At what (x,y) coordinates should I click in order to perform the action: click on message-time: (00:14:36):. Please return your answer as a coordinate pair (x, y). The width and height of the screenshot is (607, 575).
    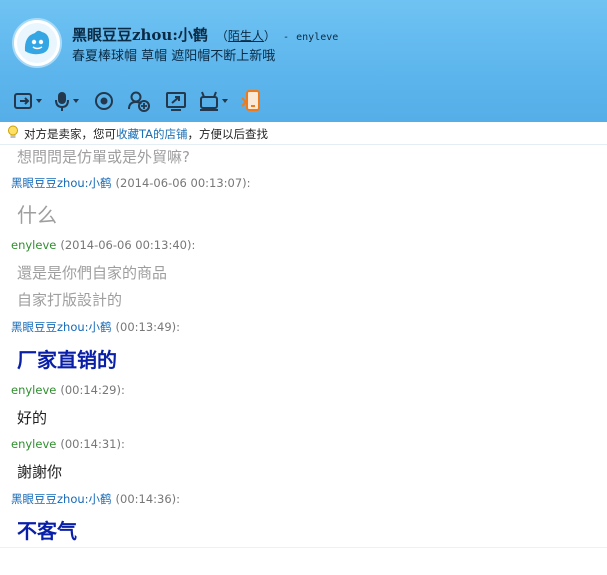
    Looking at the image, I should click on (148, 499).